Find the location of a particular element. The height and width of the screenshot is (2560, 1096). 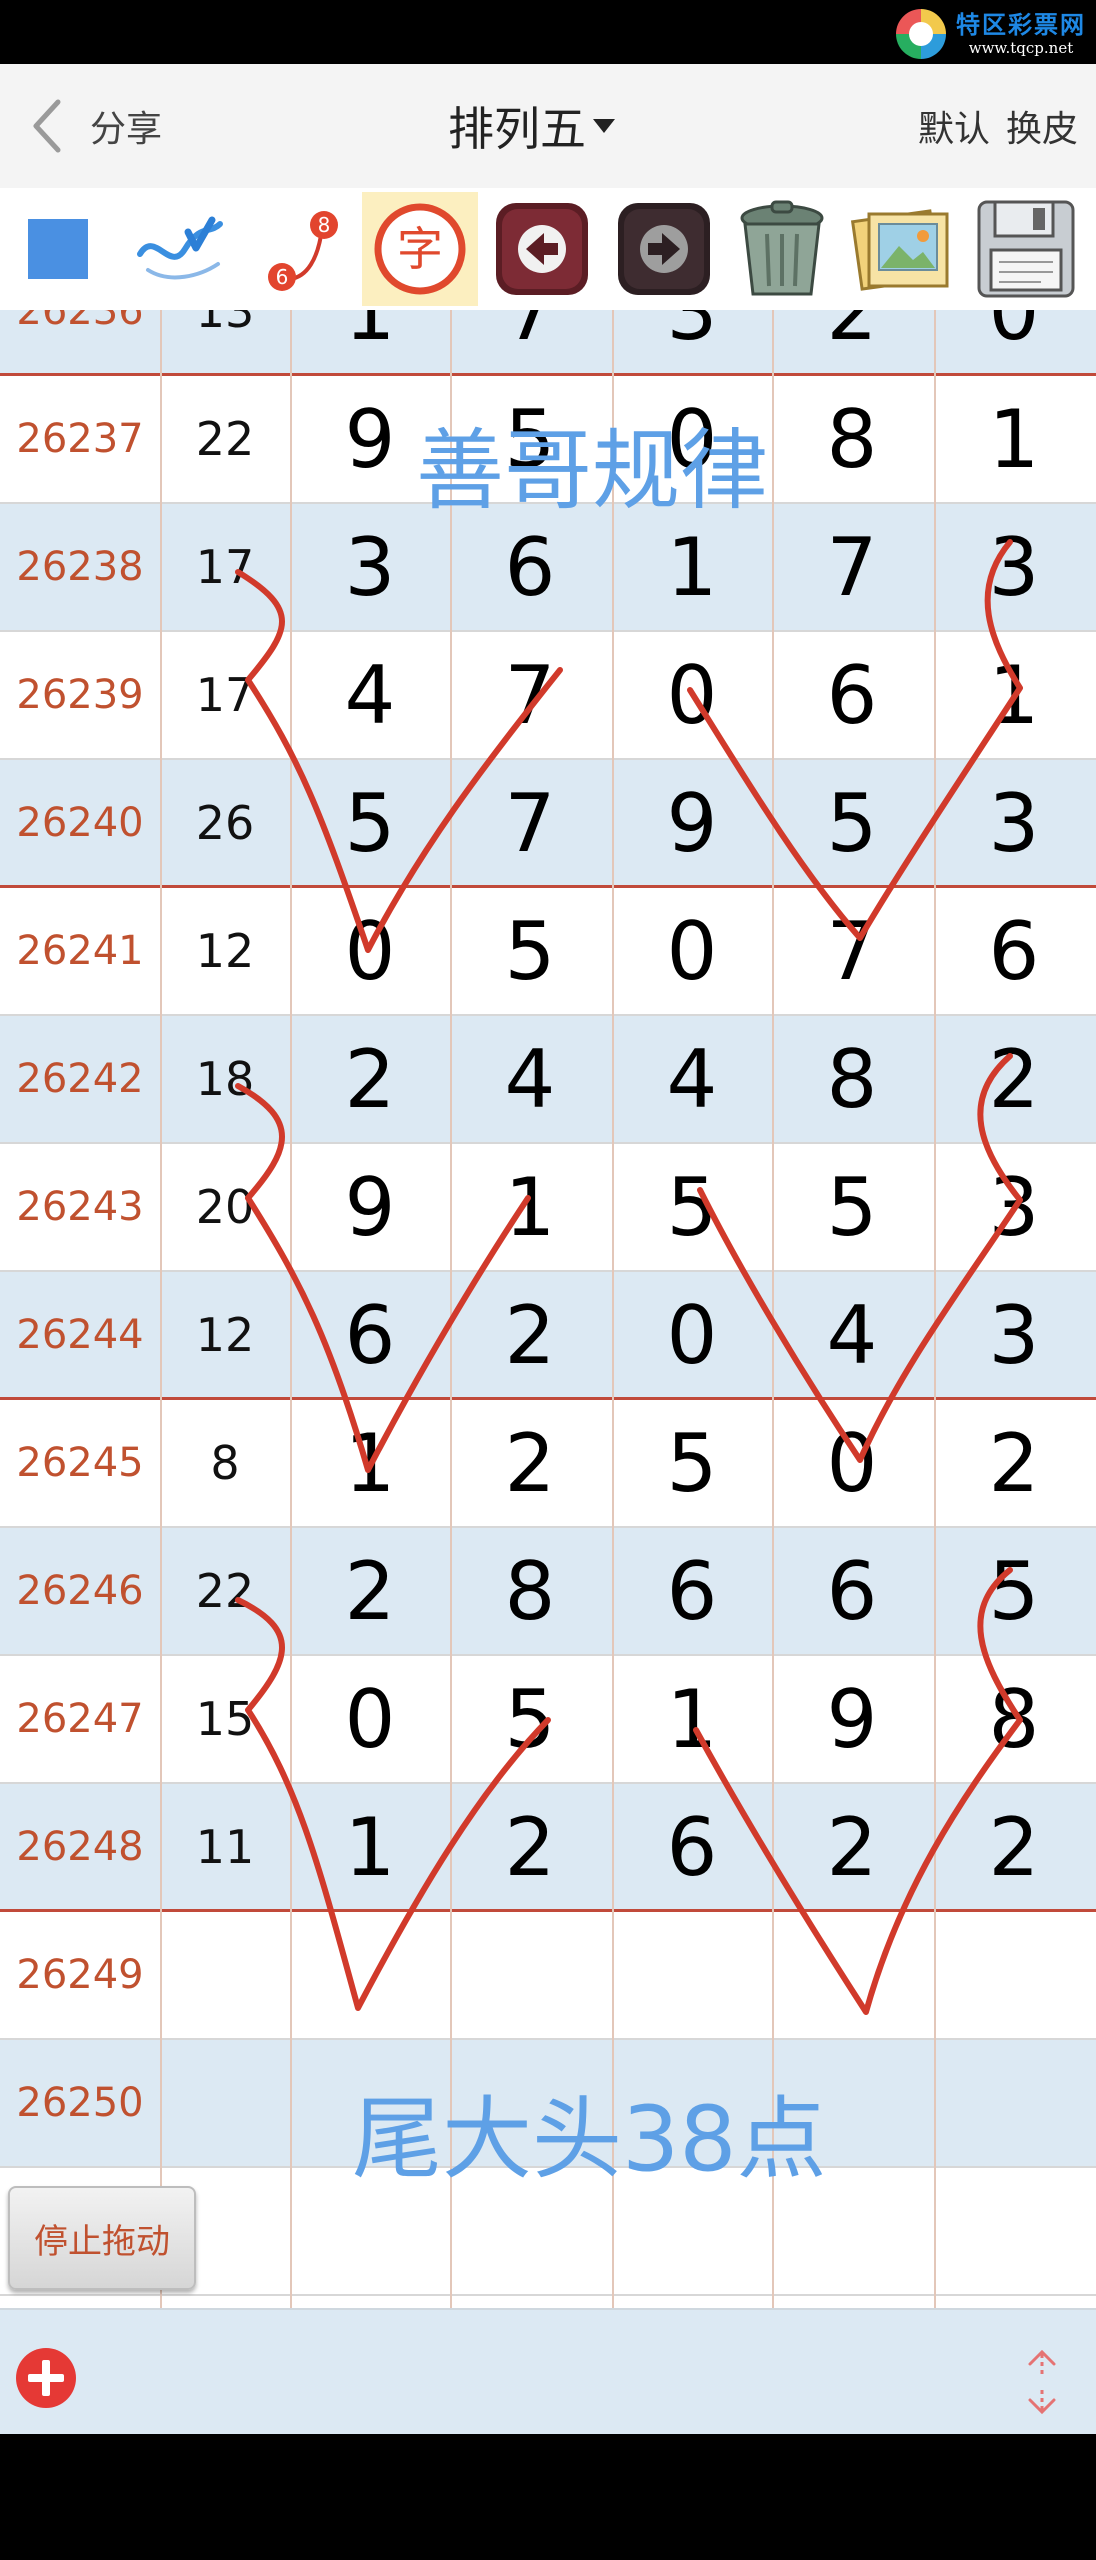

text-tool-icon: 字 is located at coordinates (420, 249).